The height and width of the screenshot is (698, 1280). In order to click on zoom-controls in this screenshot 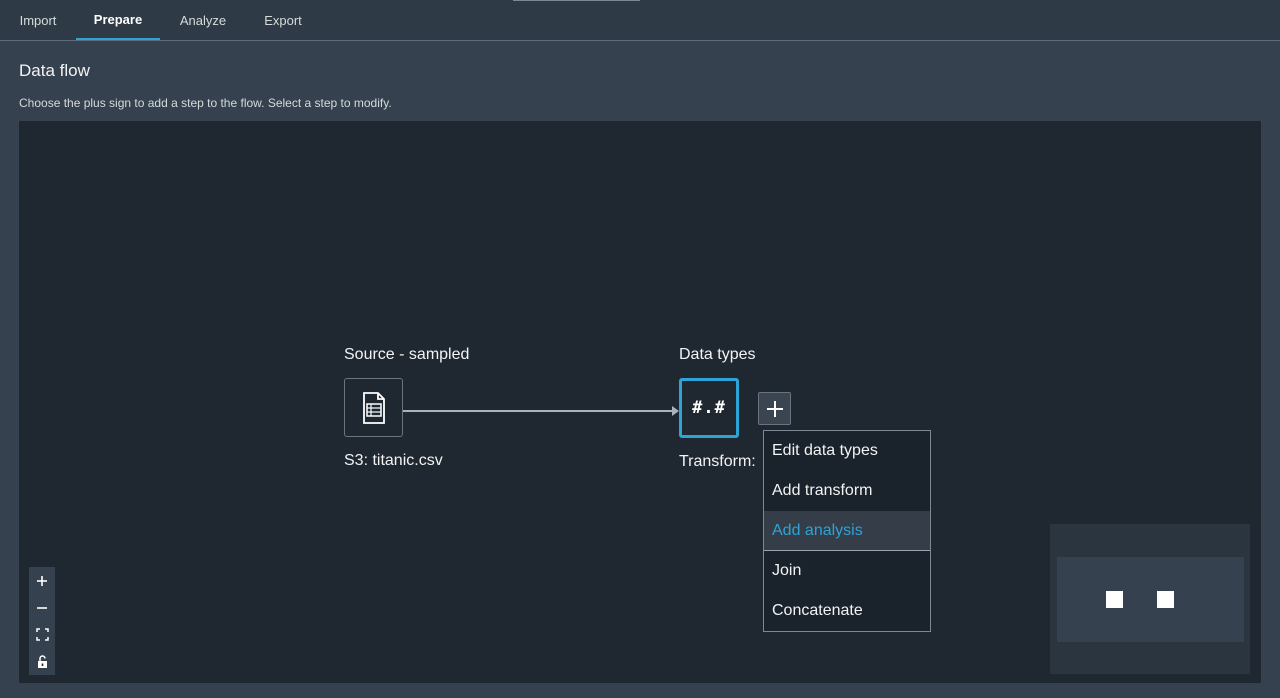, I will do `click(42, 621)`.